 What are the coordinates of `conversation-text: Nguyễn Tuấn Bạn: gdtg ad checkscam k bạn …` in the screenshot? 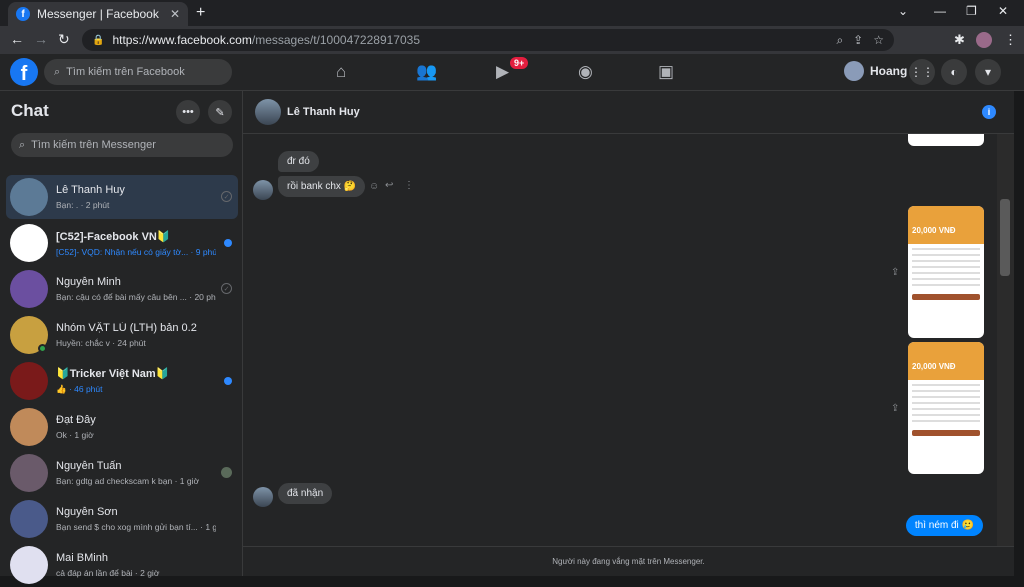 It's located at (136, 473).